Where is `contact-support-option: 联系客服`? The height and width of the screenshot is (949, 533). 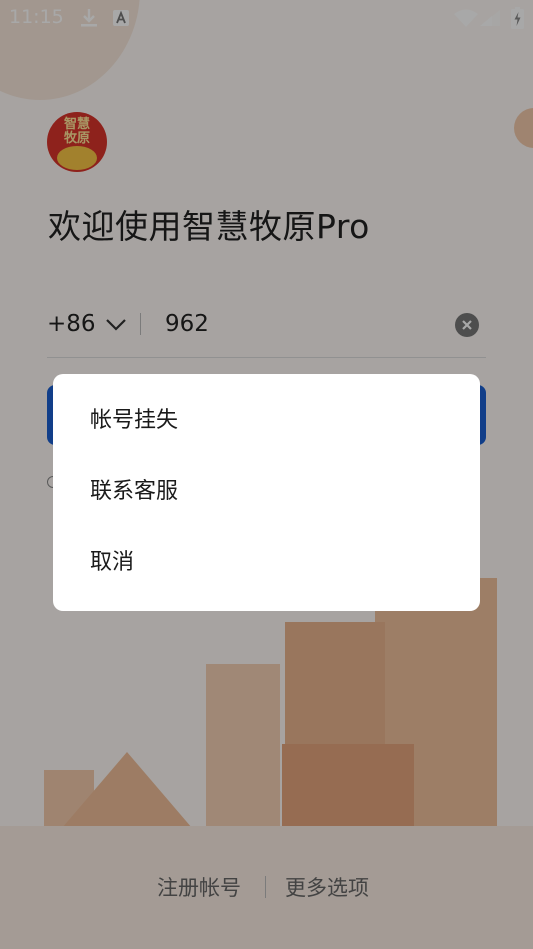 contact-support-option: 联系客服 is located at coordinates (280, 492).